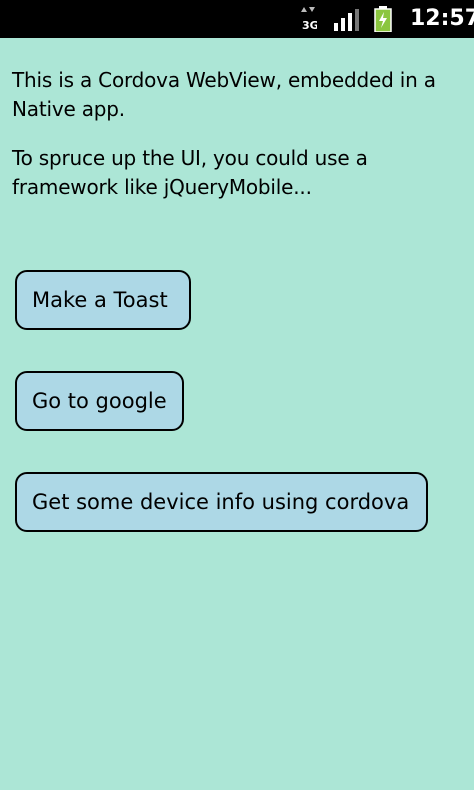  I want to click on go-to-google-button: Go to google, so click(99, 401).